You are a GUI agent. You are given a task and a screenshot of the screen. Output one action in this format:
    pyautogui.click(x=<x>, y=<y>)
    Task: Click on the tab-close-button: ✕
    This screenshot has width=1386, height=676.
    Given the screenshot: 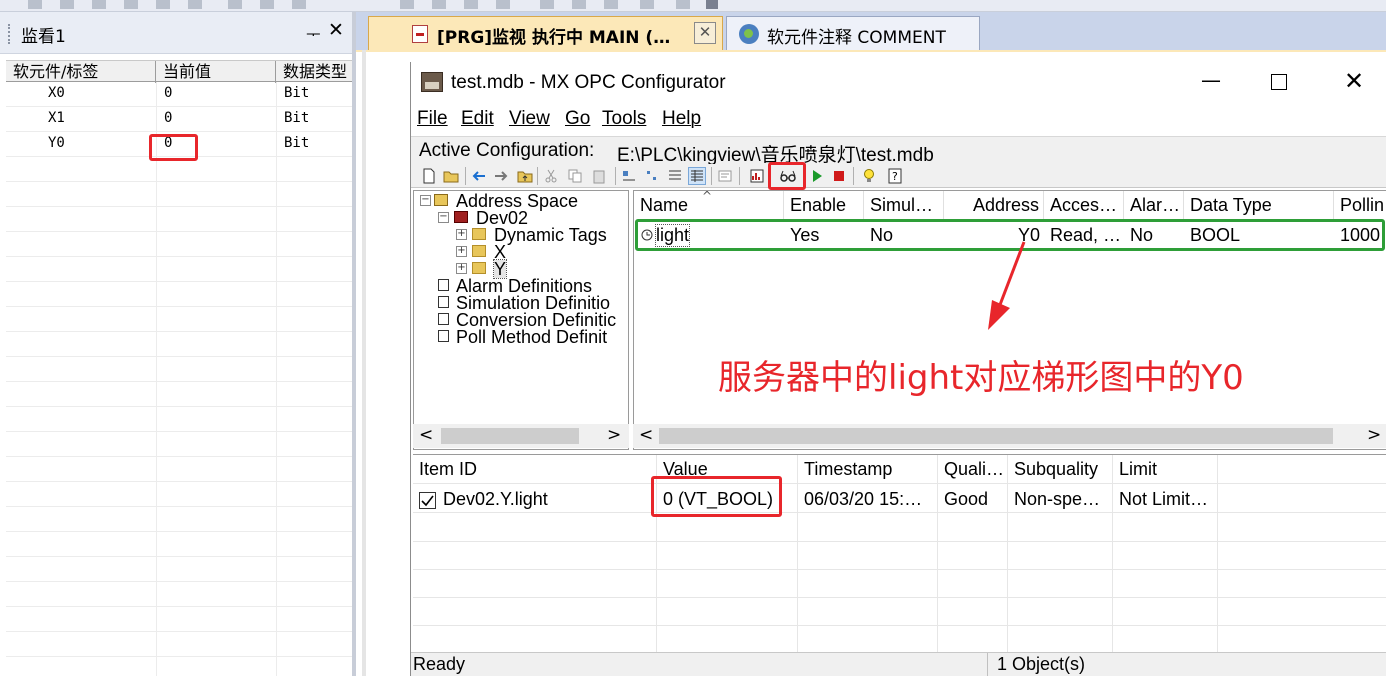 What is the action you would take?
    pyautogui.click(x=705, y=33)
    